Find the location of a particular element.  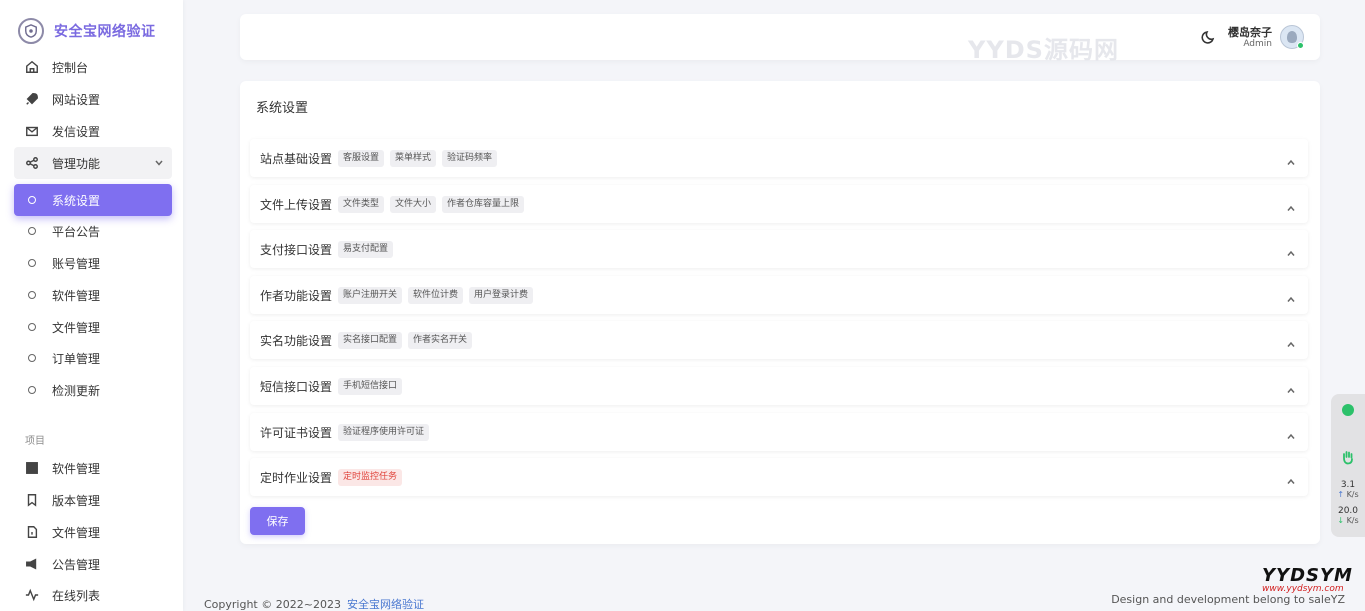

sidebar-item-website-settings: 网站设置 is located at coordinates (93, 99).